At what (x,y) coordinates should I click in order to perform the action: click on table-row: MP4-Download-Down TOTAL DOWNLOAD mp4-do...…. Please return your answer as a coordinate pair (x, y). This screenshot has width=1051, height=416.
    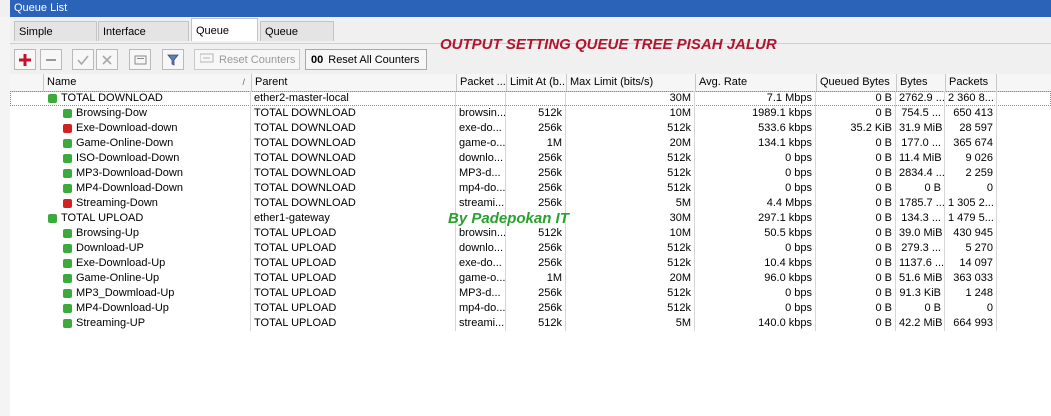
    Looking at the image, I should click on (530, 188).